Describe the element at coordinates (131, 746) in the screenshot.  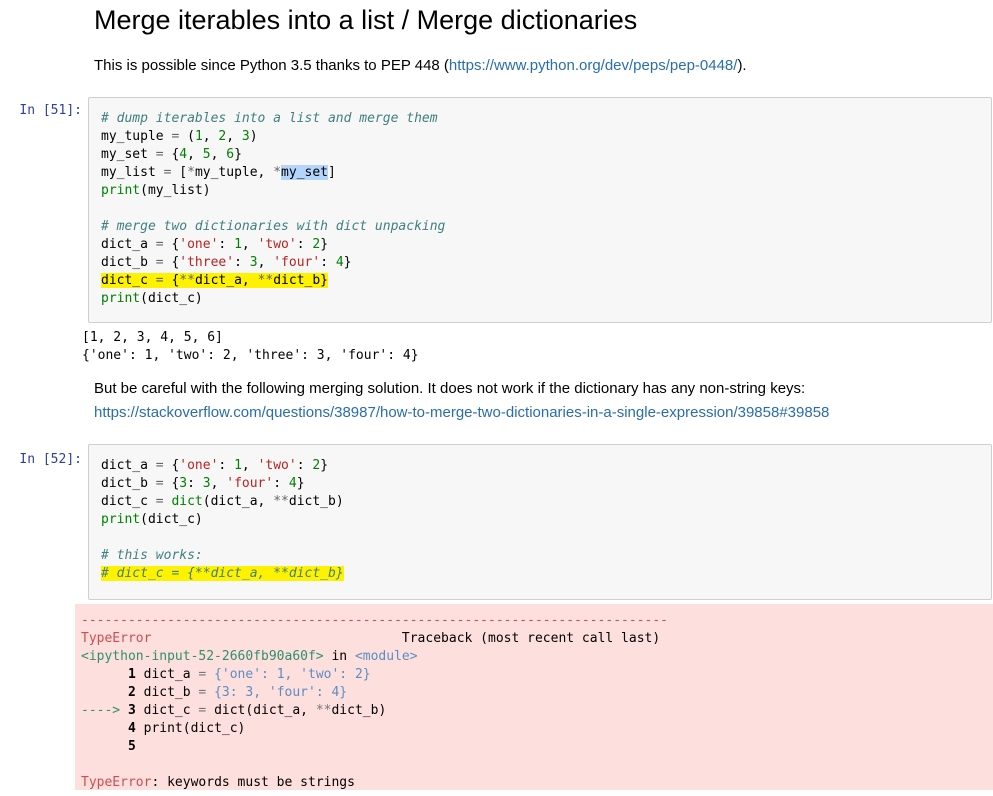
I see `traceback-source-line: 5` at that location.